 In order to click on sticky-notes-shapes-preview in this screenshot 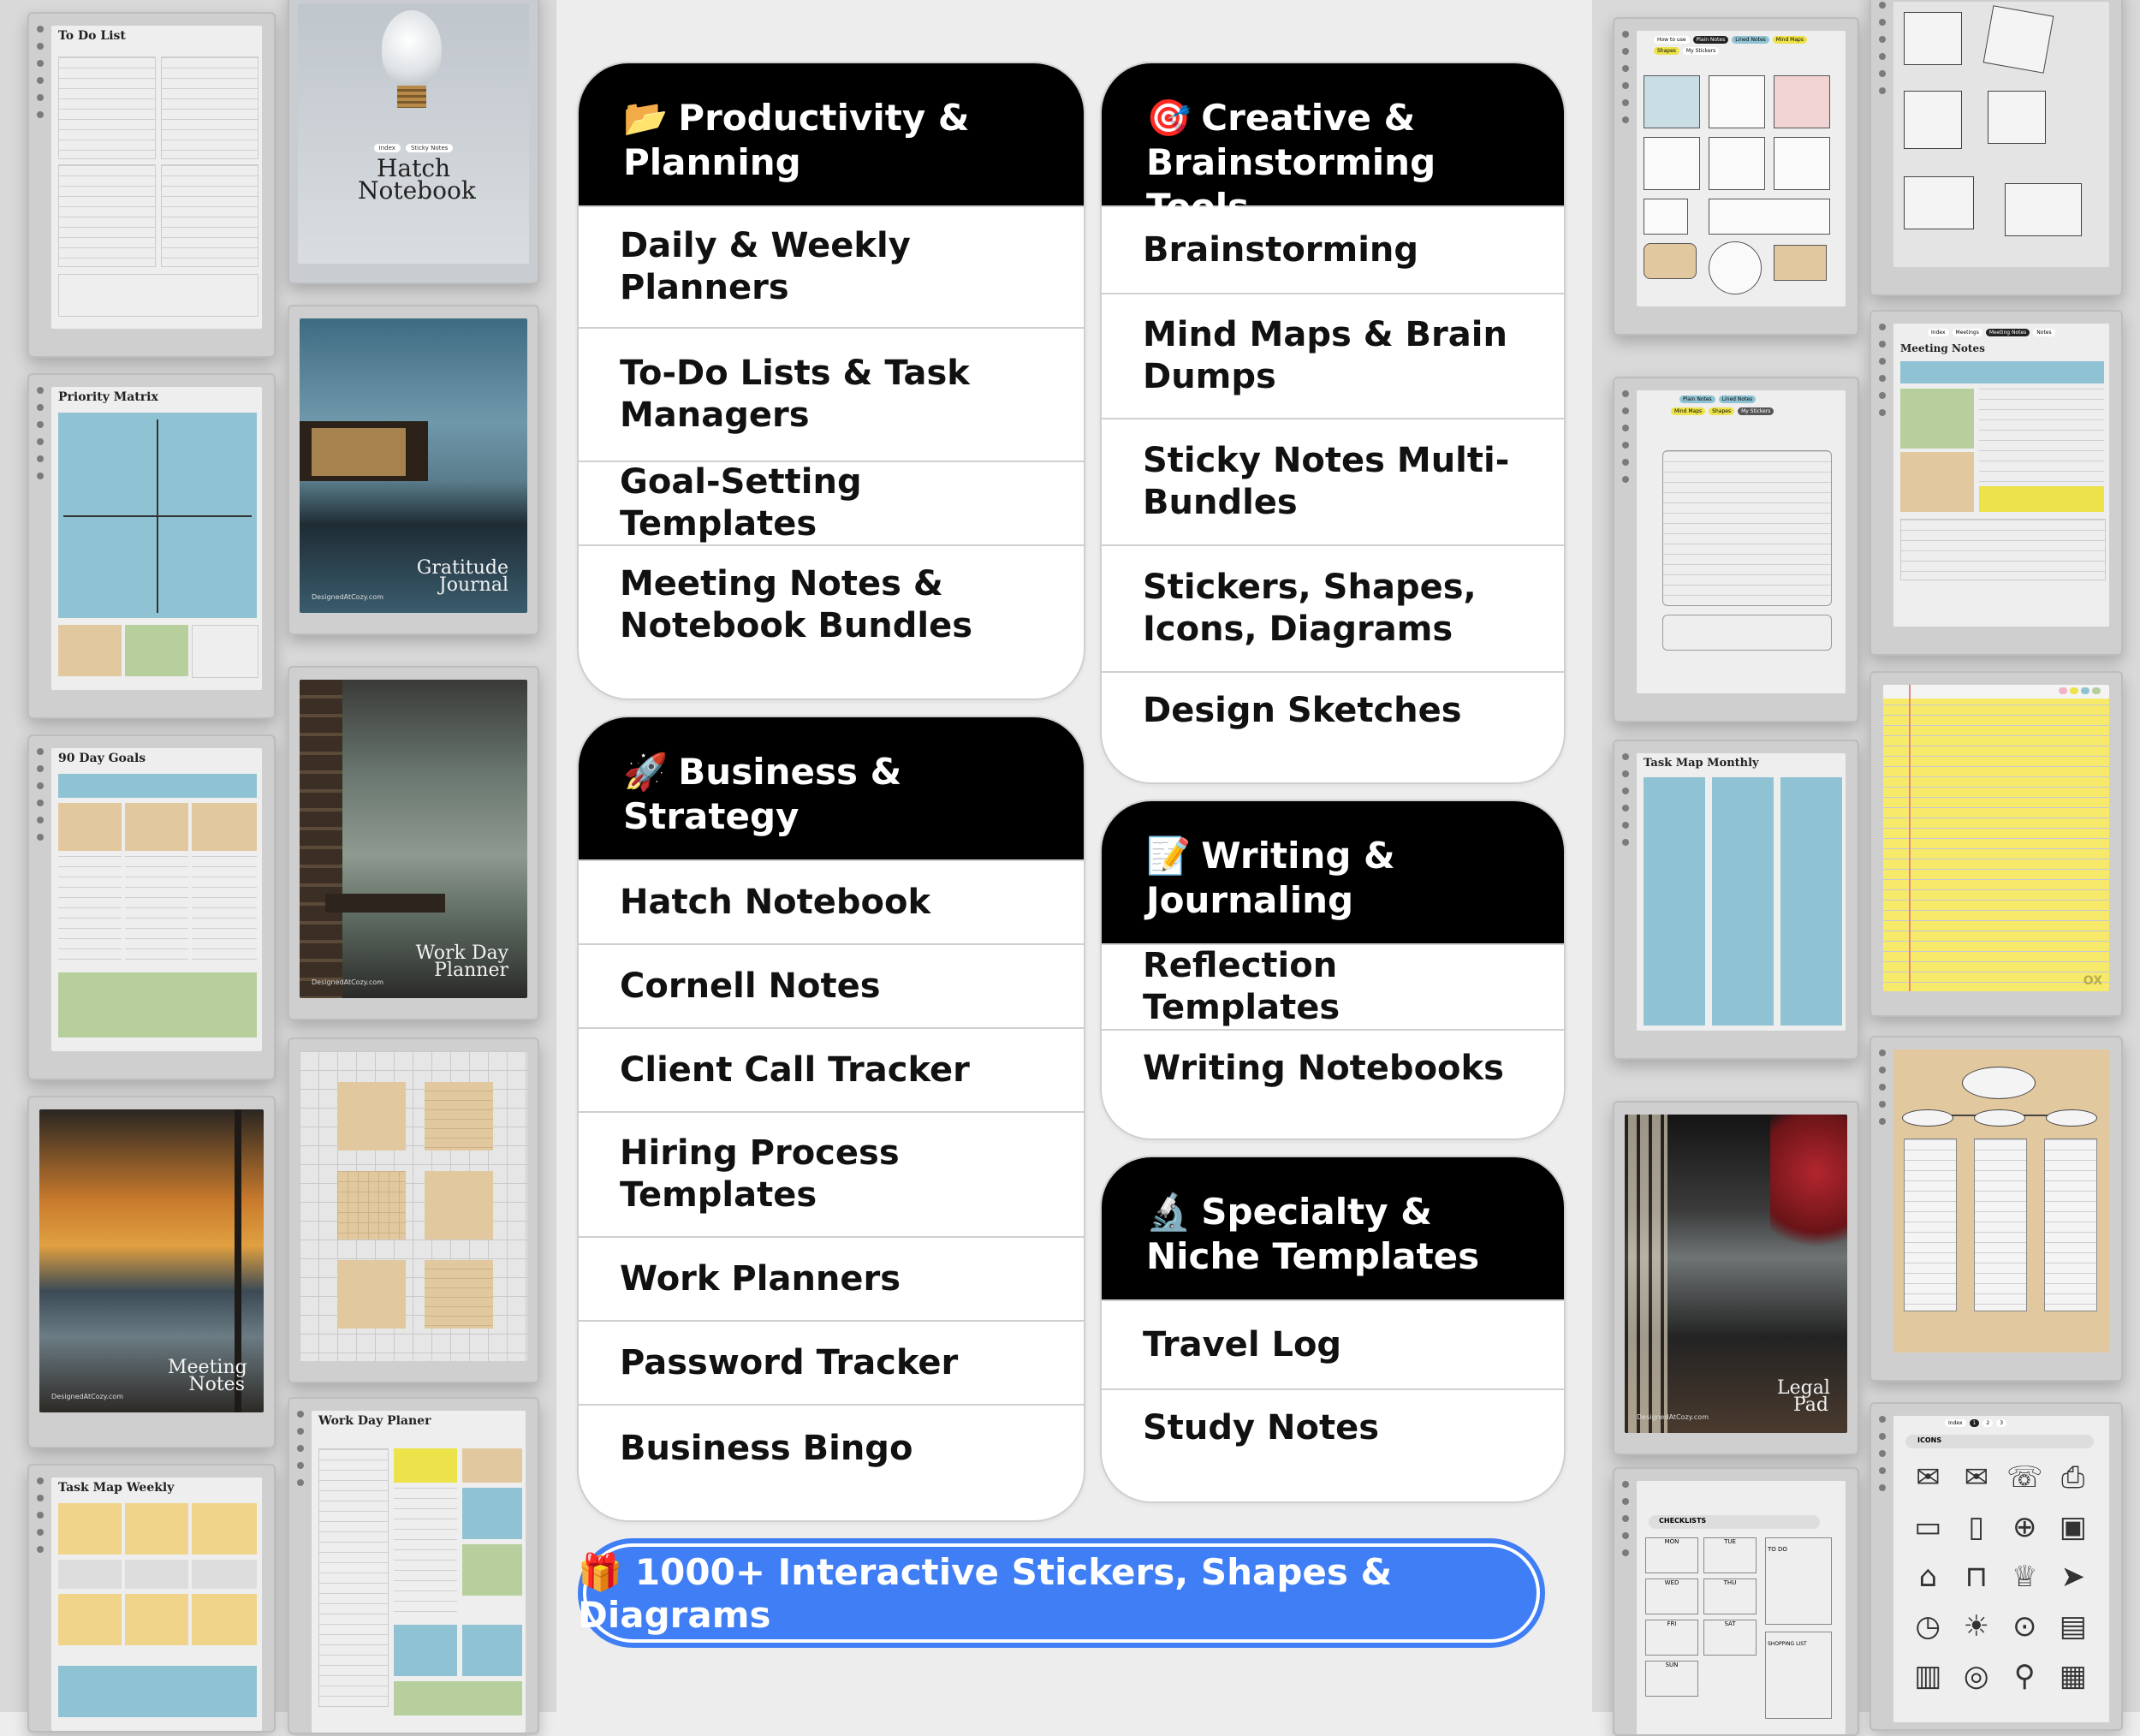, I will do `click(1997, 148)`.